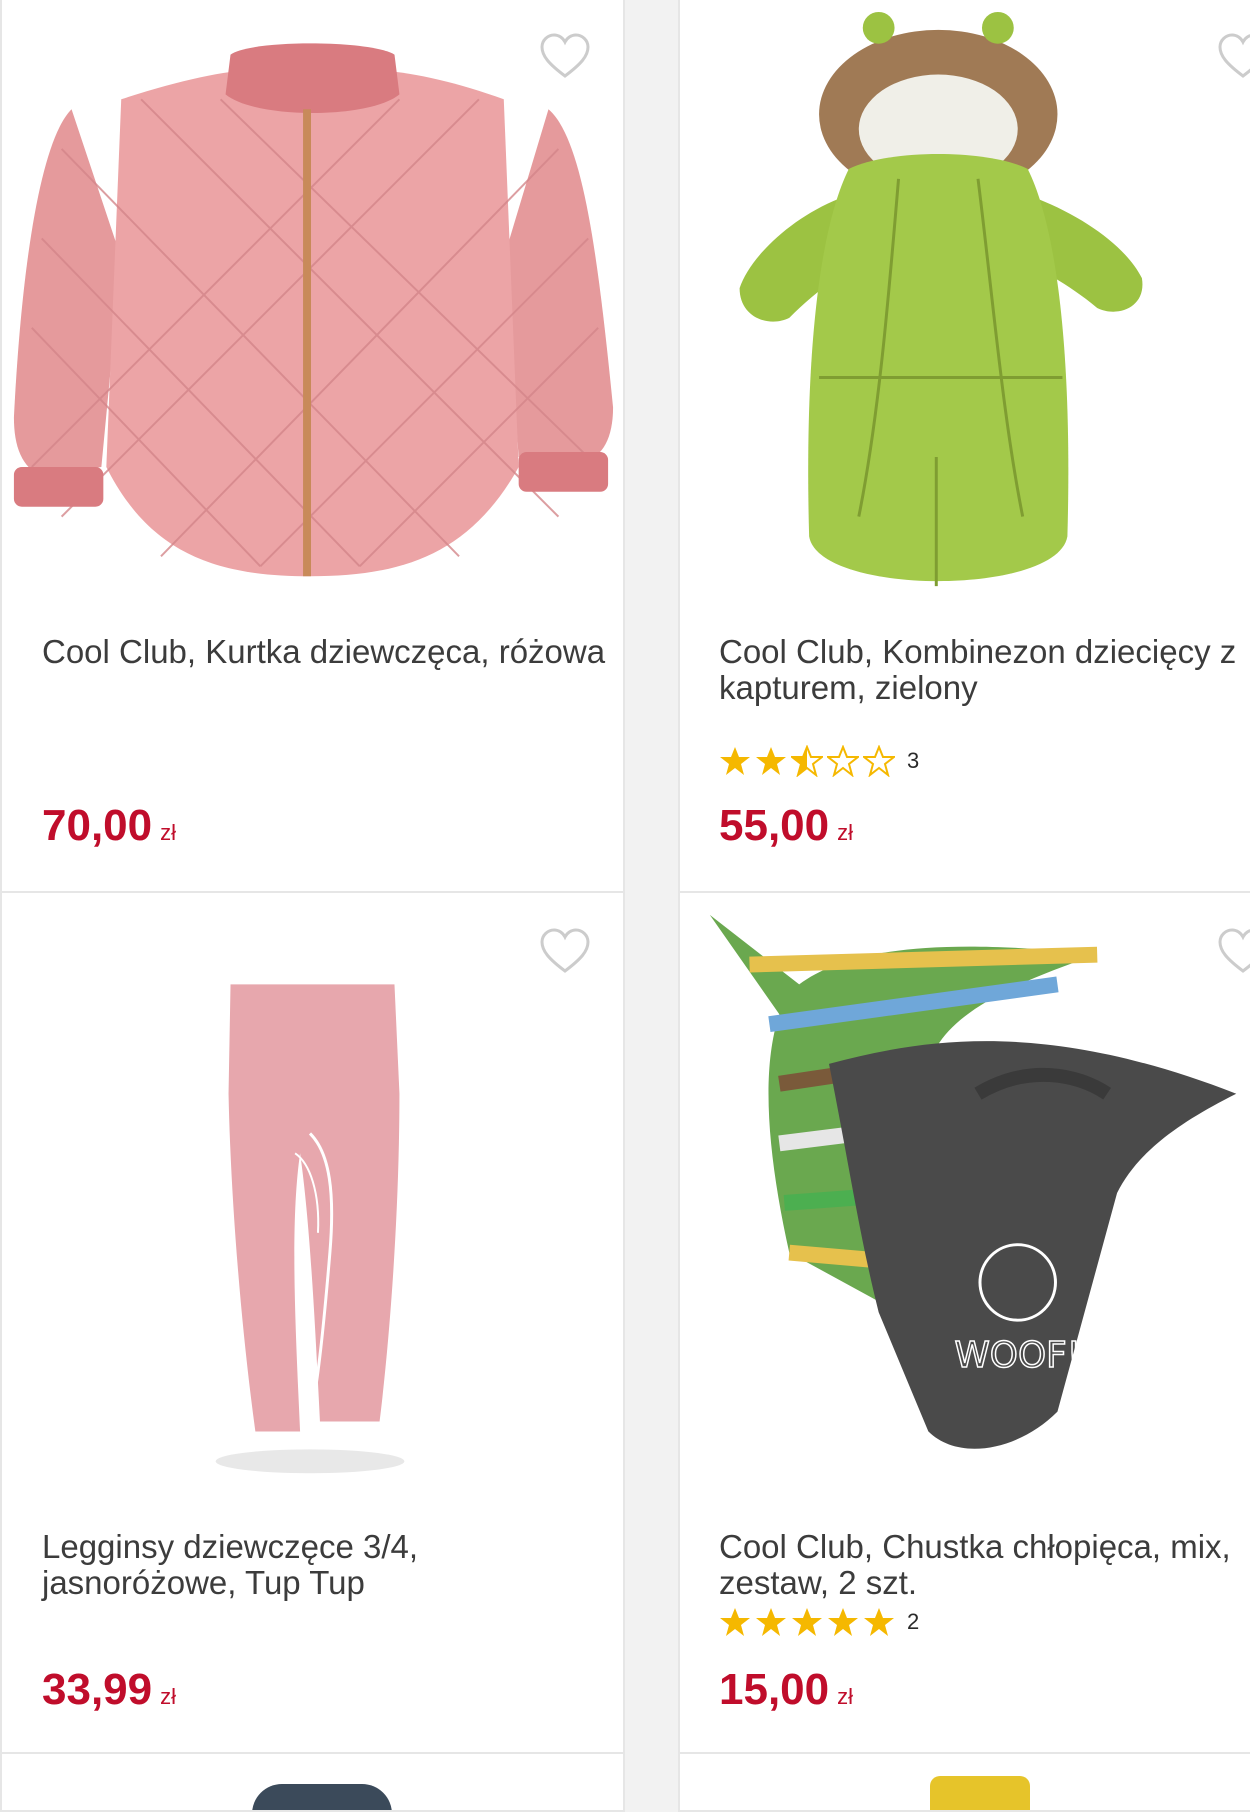 The width and height of the screenshot is (1250, 1812). Describe the element at coordinates (327, 652) in the screenshot. I see `product-title: Cool Club, Kurtka dziewczęca, różowa` at that location.